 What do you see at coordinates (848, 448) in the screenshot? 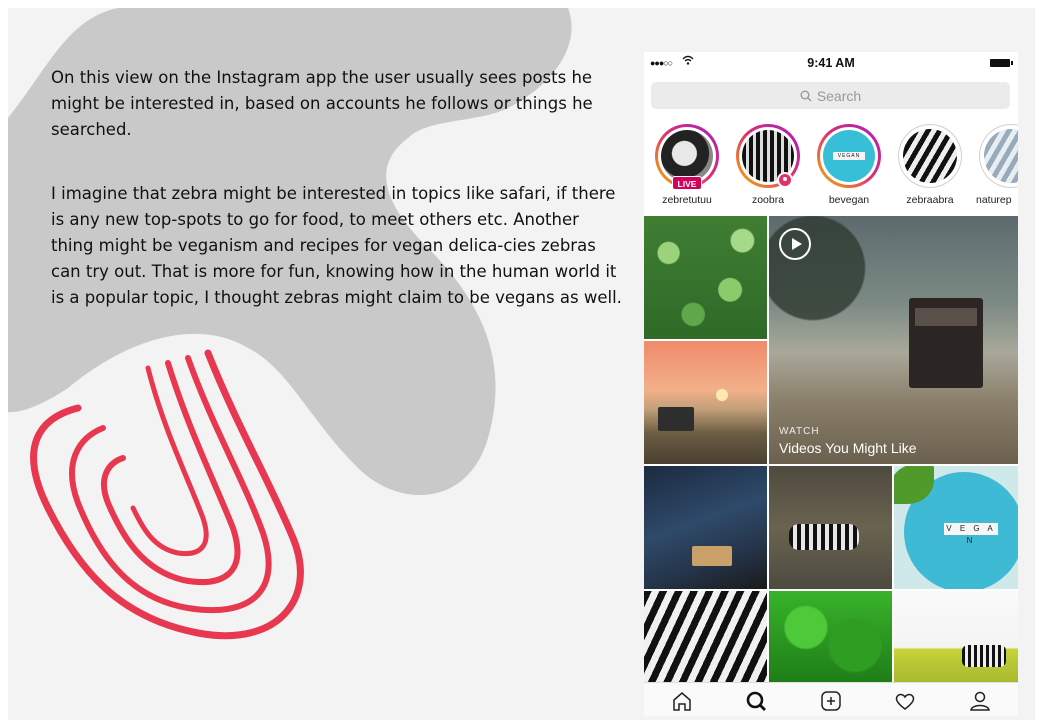
I see `video-title: Videos You Might Like` at bounding box center [848, 448].